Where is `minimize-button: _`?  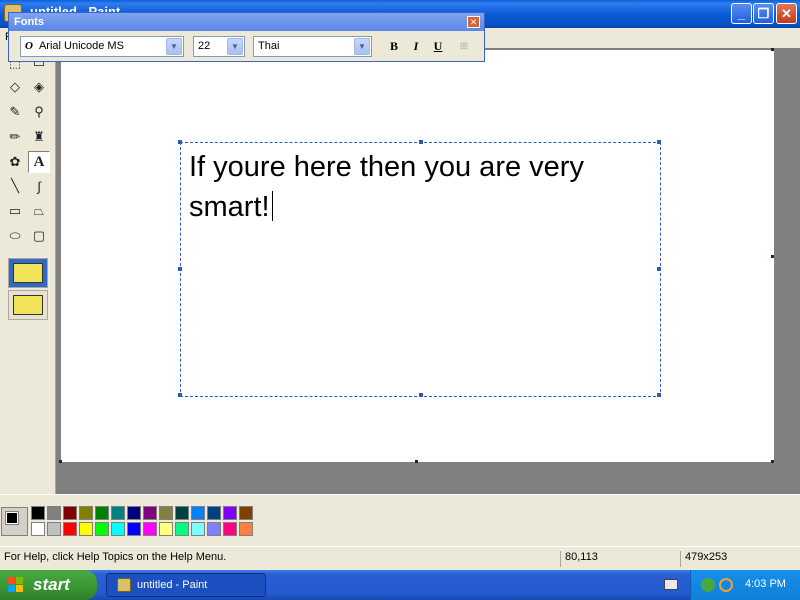
minimize-button: _ is located at coordinates (741, 13).